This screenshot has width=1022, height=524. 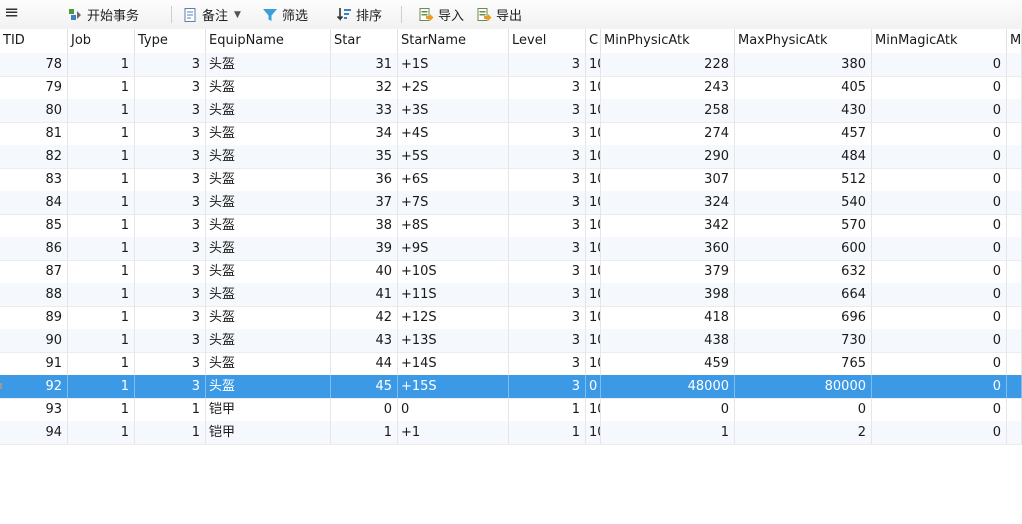 What do you see at coordinates (268, 432) in the screenshot?
I see `cell-equipname: 铠甲` at bounding box center [268, 432].